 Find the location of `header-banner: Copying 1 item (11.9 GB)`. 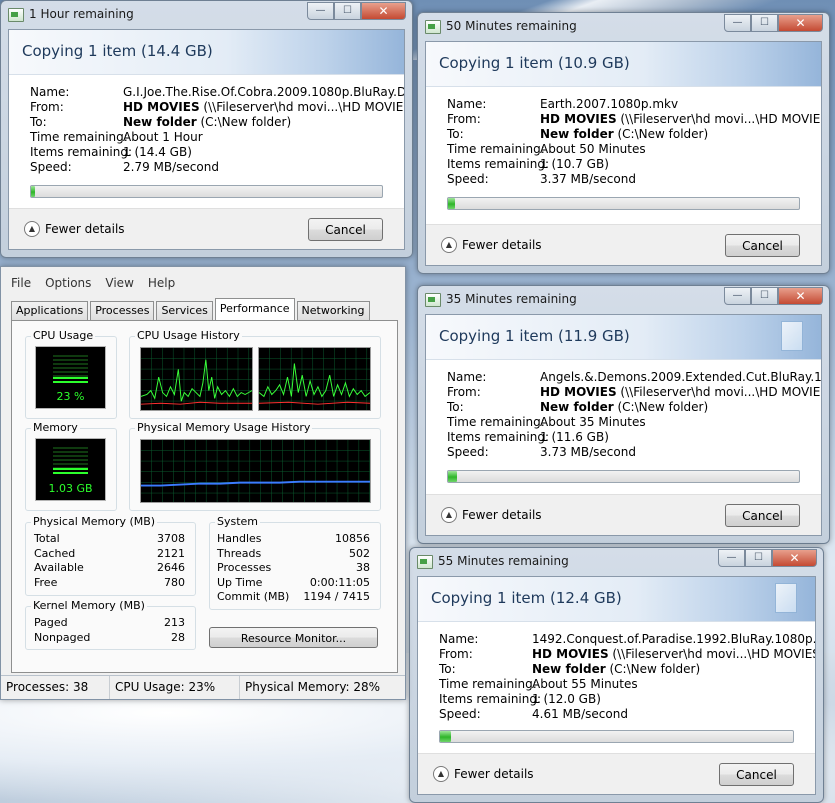

header-banner: Copying 1 item (11.9 GB) is located at coordinates (623, 337).